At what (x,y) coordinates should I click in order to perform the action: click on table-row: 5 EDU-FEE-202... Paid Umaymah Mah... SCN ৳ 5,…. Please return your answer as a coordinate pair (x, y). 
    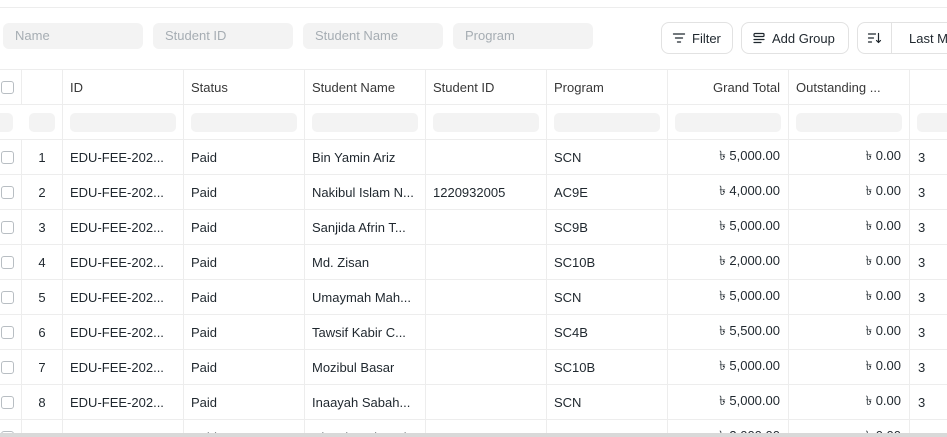
    Looking at the image, I should click on (473, 297).